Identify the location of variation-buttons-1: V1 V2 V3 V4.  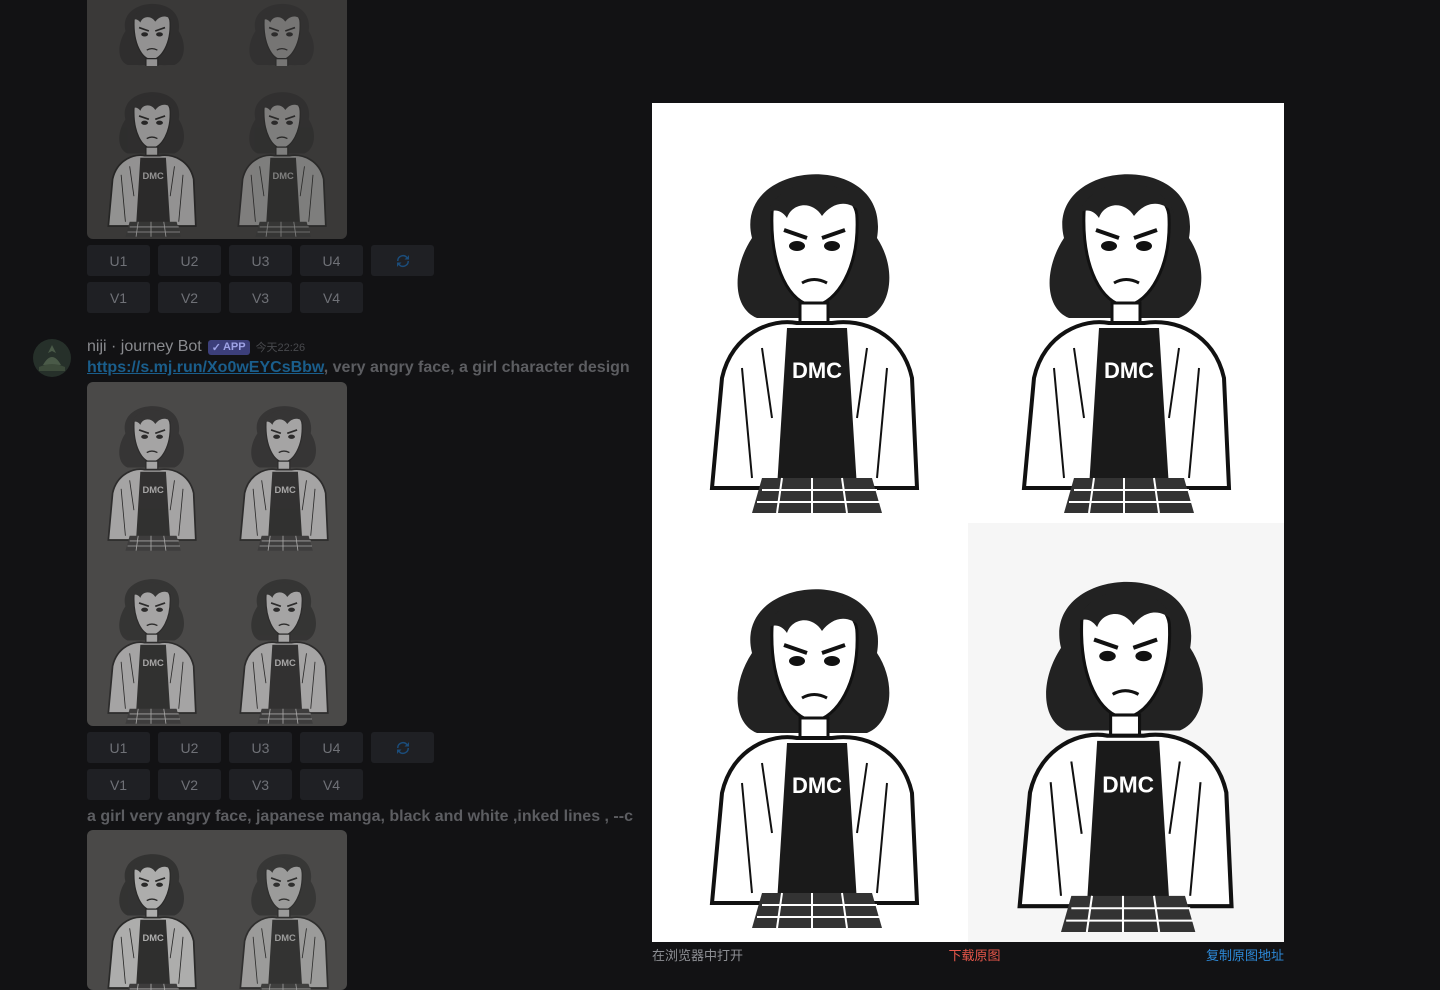
(225, 297).